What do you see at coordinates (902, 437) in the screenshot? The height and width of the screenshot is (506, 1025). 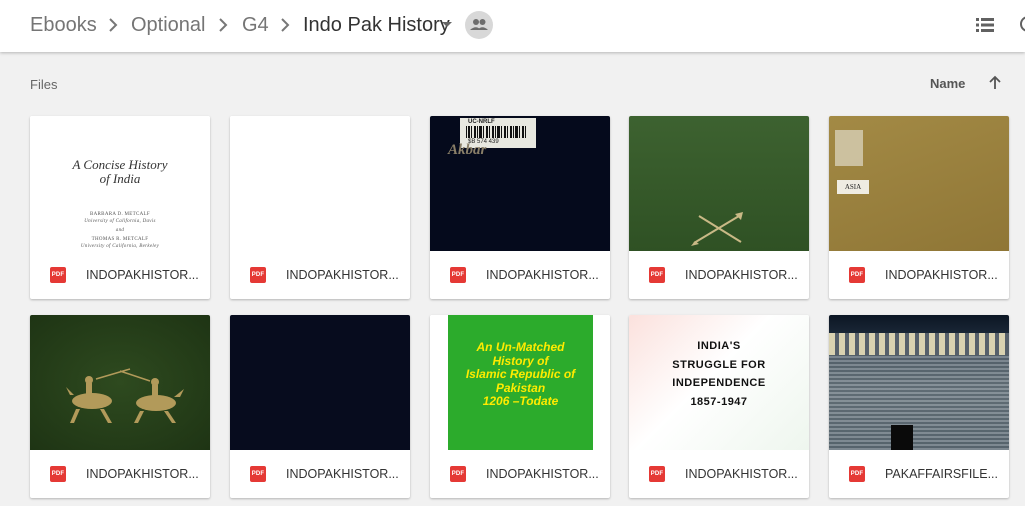 I see `kaaba-photo` at bounding box center [902, 437].